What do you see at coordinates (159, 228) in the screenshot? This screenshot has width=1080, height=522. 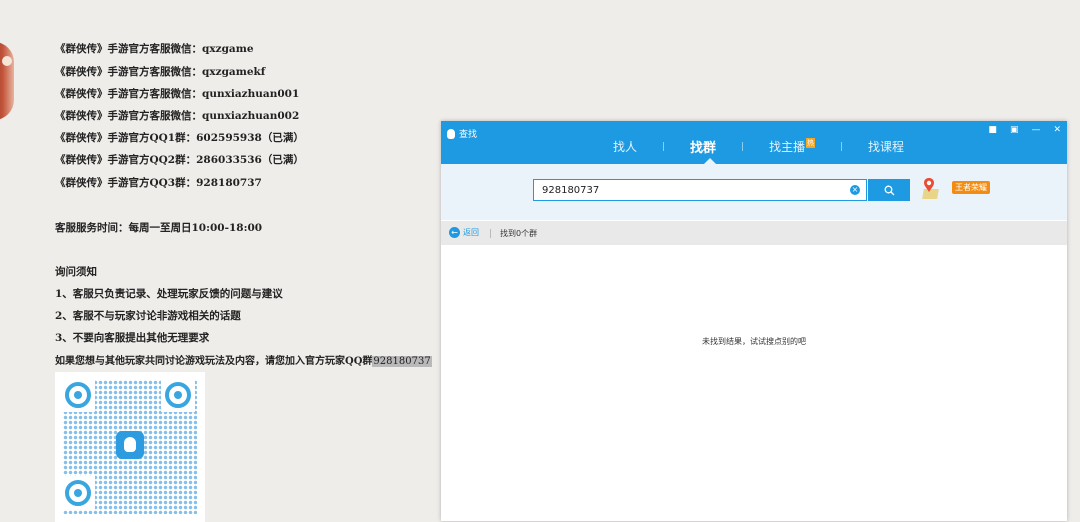 I see `service-hours: 客服服务时间：每周一至周日10:00-18:00` at bounding box center [159, 228].